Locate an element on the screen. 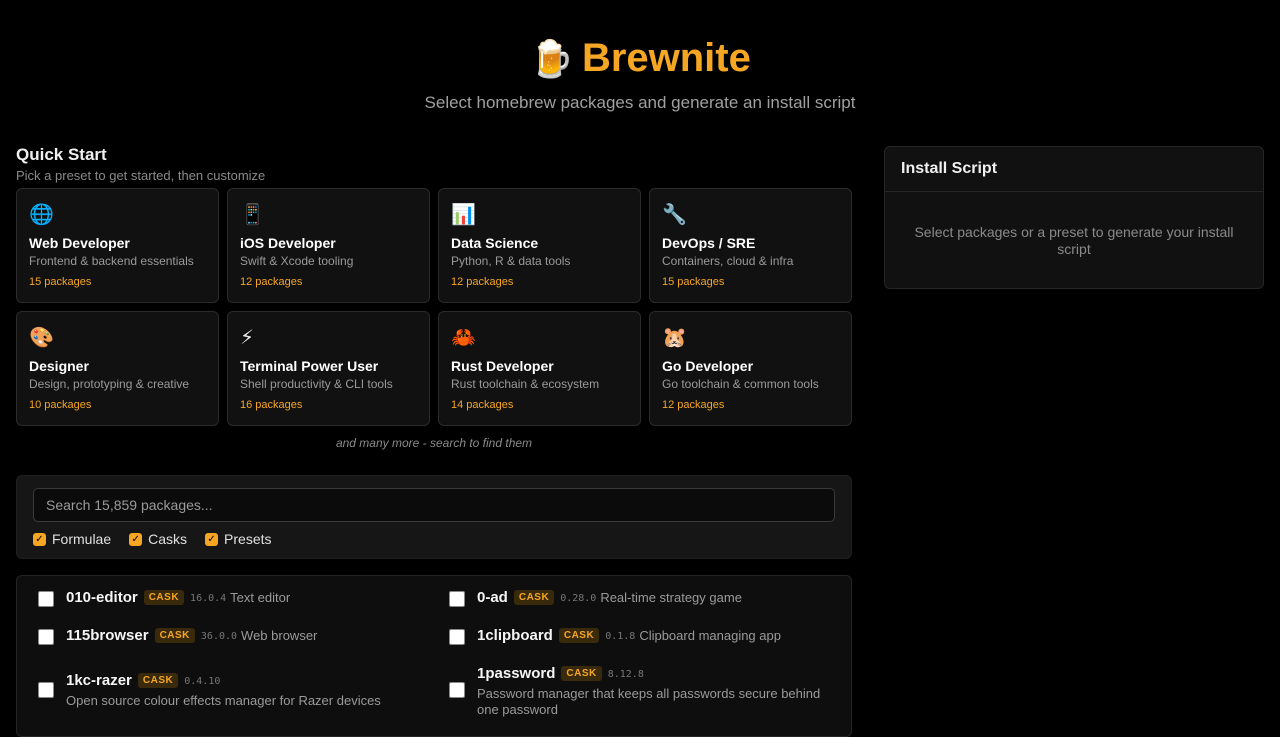  package-item: 115browser CASK 36.0.0 Web browser is located at coordinates (177, 636).